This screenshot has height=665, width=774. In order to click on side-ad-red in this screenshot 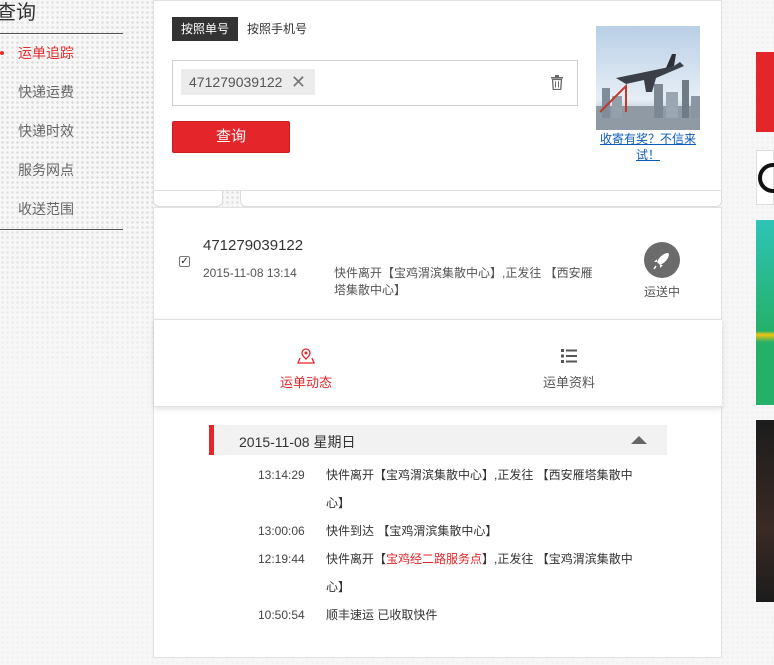, I will do `click(765, 92)`.